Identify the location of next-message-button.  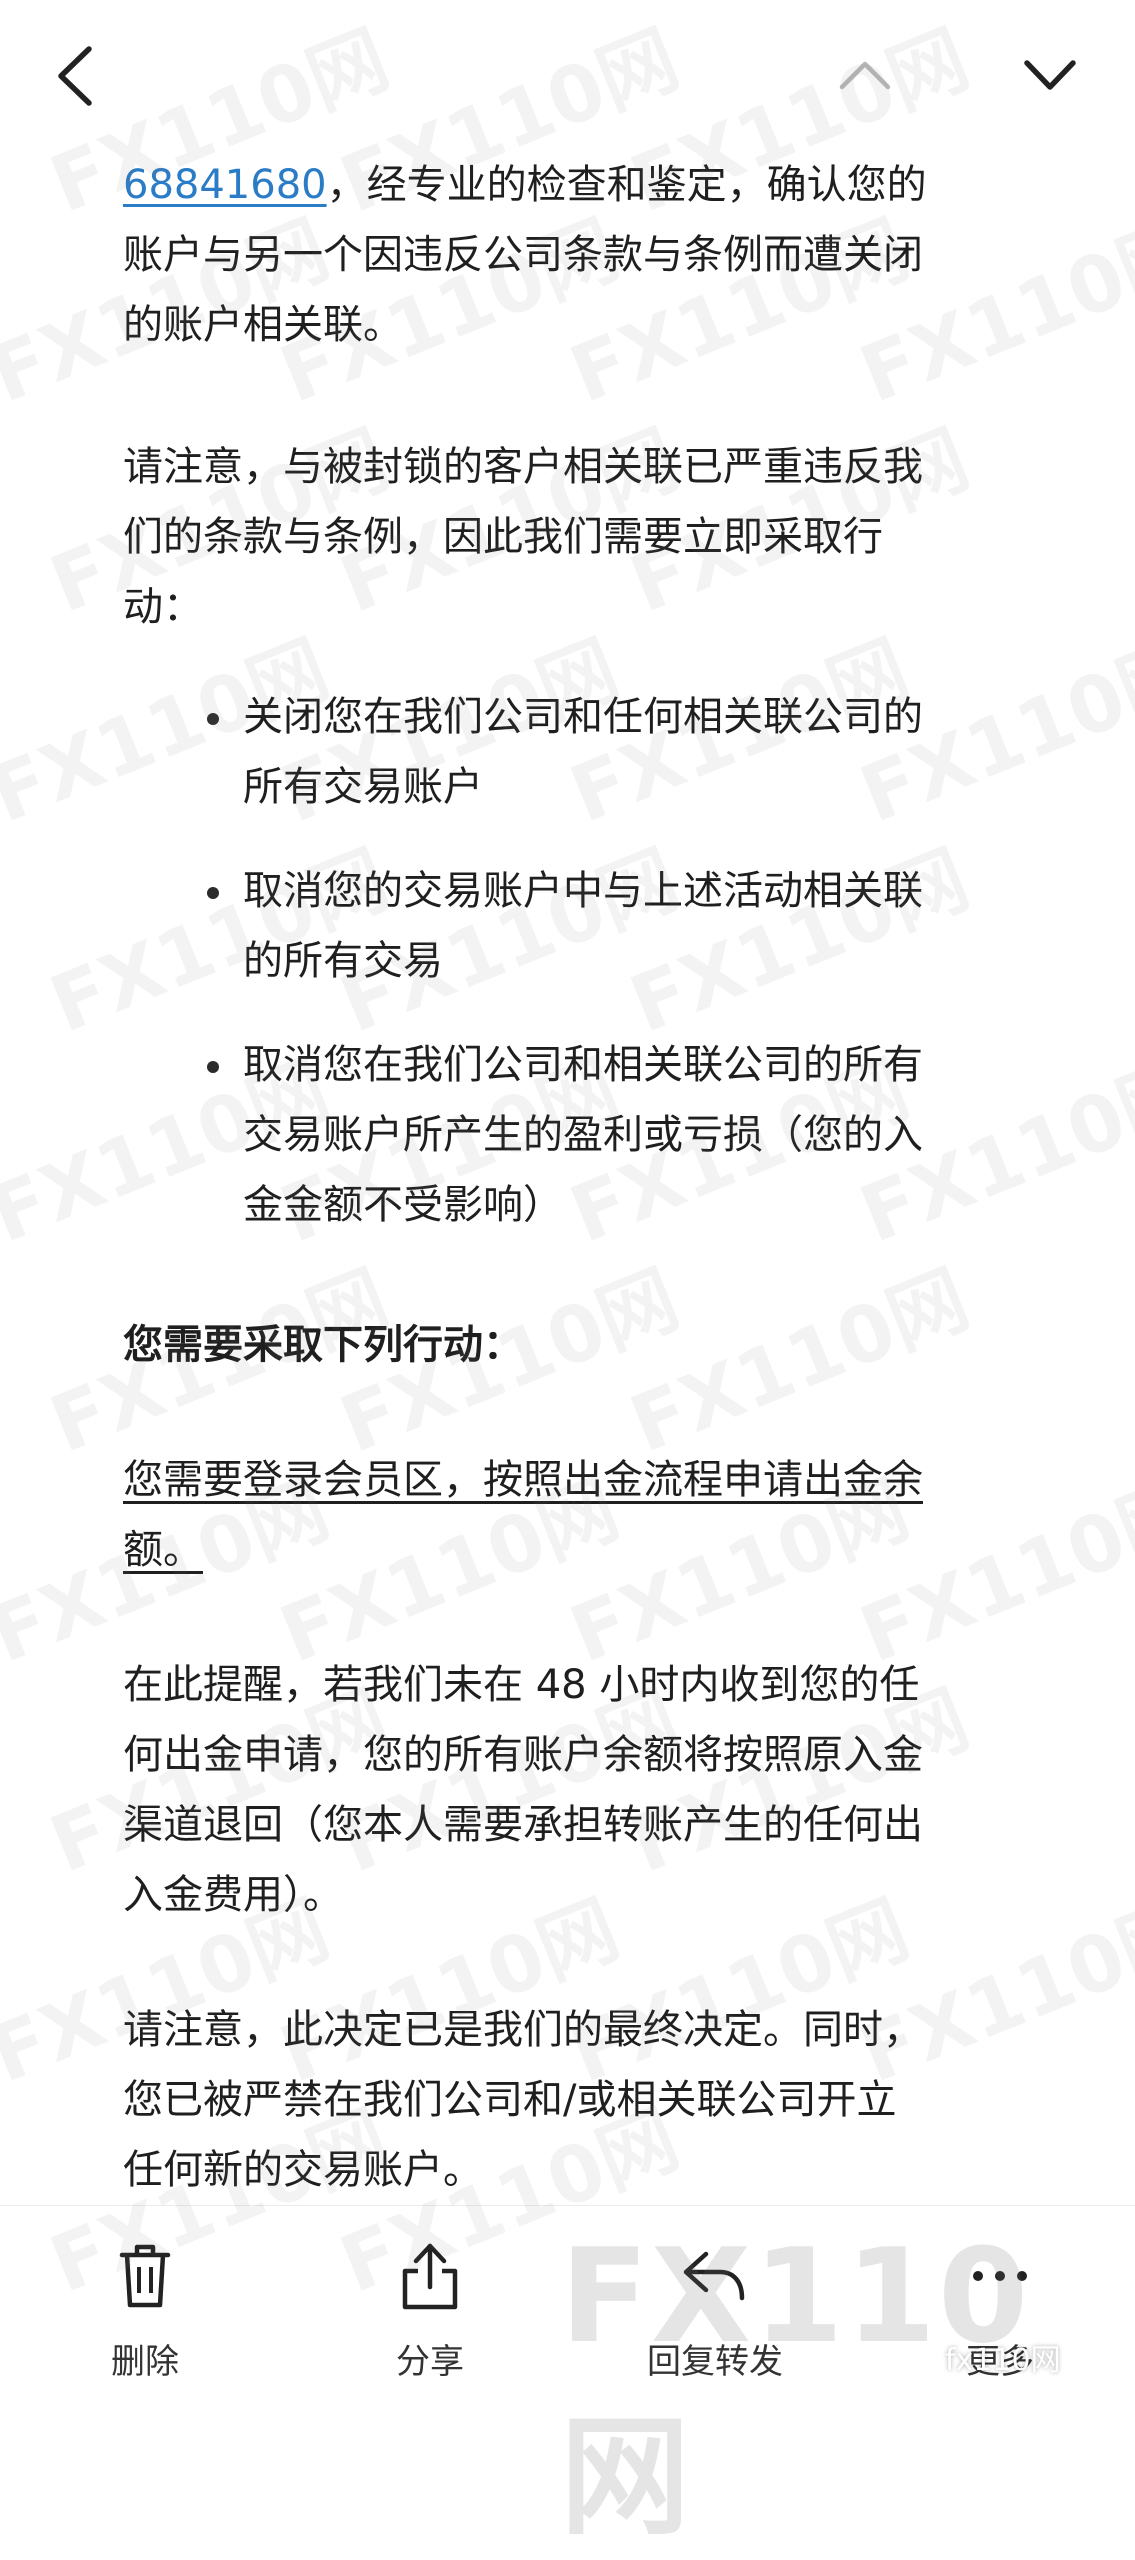
(1050, 75).